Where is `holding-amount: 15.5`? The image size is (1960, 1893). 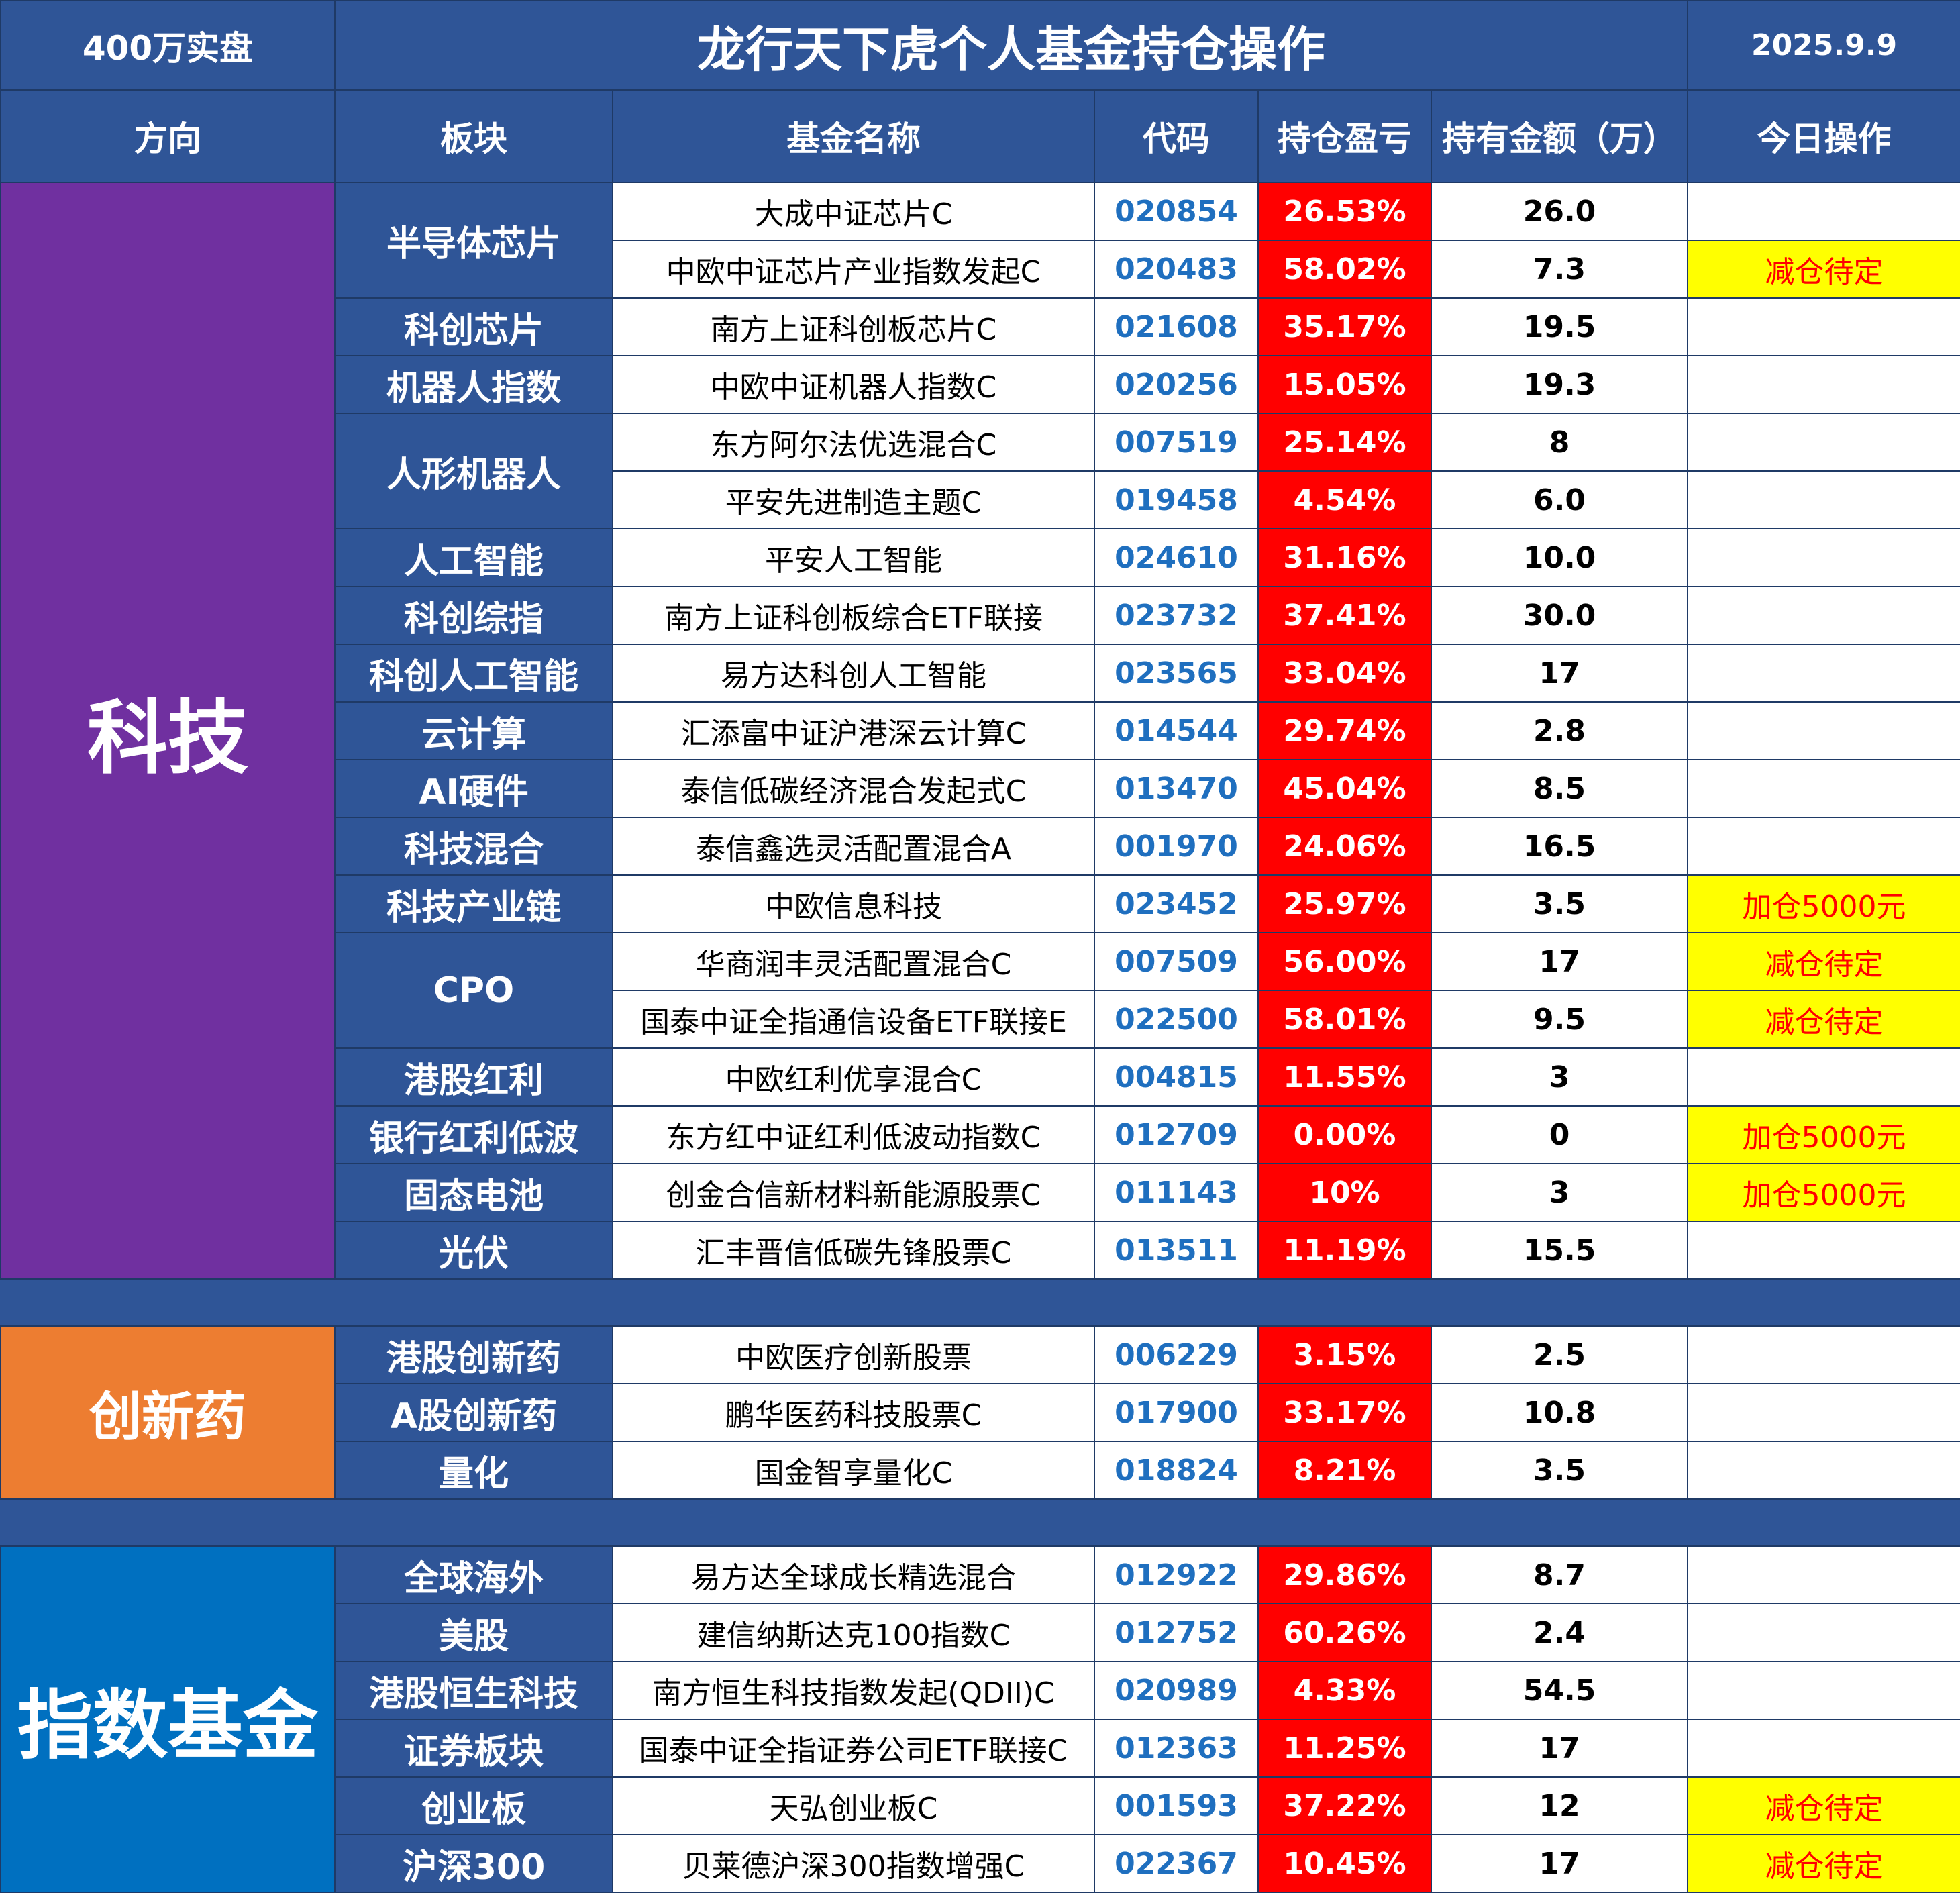 holding-amount: 15.5 is located at coordinates (1559, 1250).